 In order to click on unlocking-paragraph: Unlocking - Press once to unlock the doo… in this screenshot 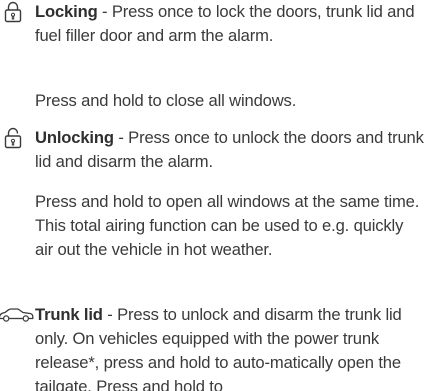, I will do `click(230, 150)`.